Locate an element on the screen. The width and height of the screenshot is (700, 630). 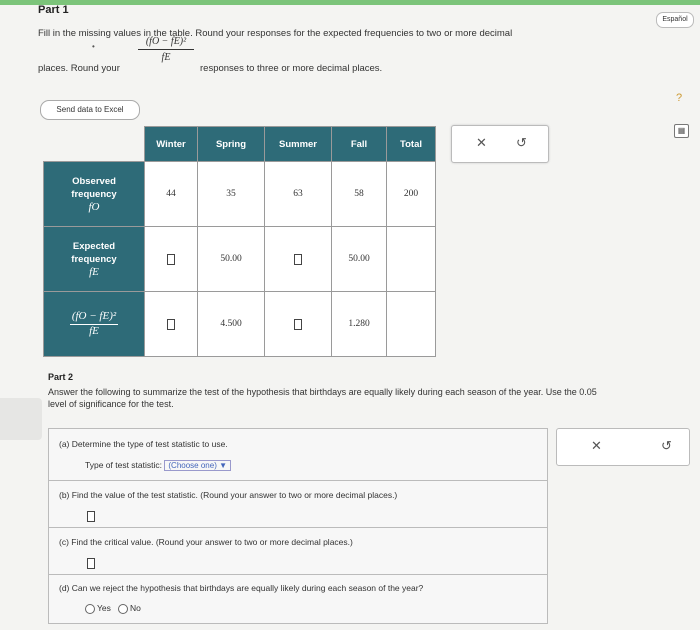
cell-chi-summer is located at coordinates (298, 324).